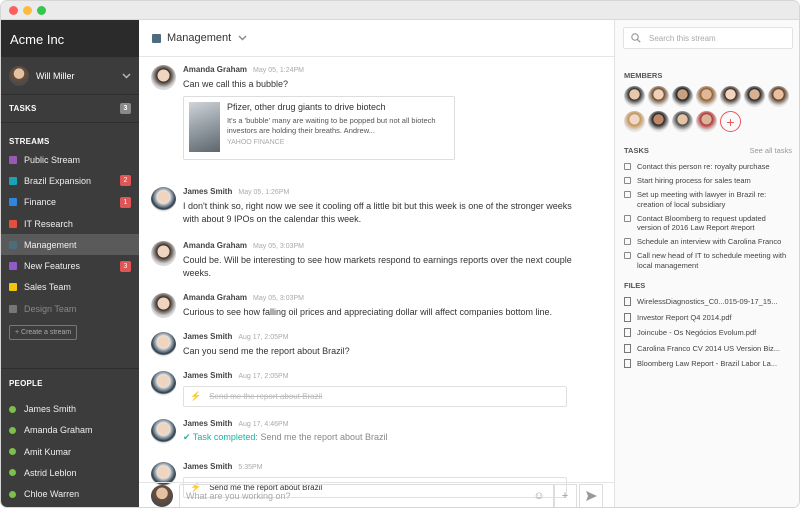 Image resolution: width=800 pixels, height=508 pixels. I want to click on file-item: Joincube - Os Negócios Evolum.pdf, so click(707, 333).